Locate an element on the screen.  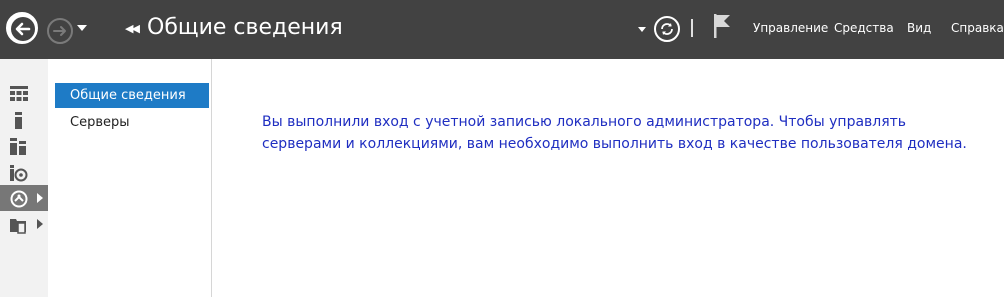
dashboard-icon is located at coordinates (19, 93).